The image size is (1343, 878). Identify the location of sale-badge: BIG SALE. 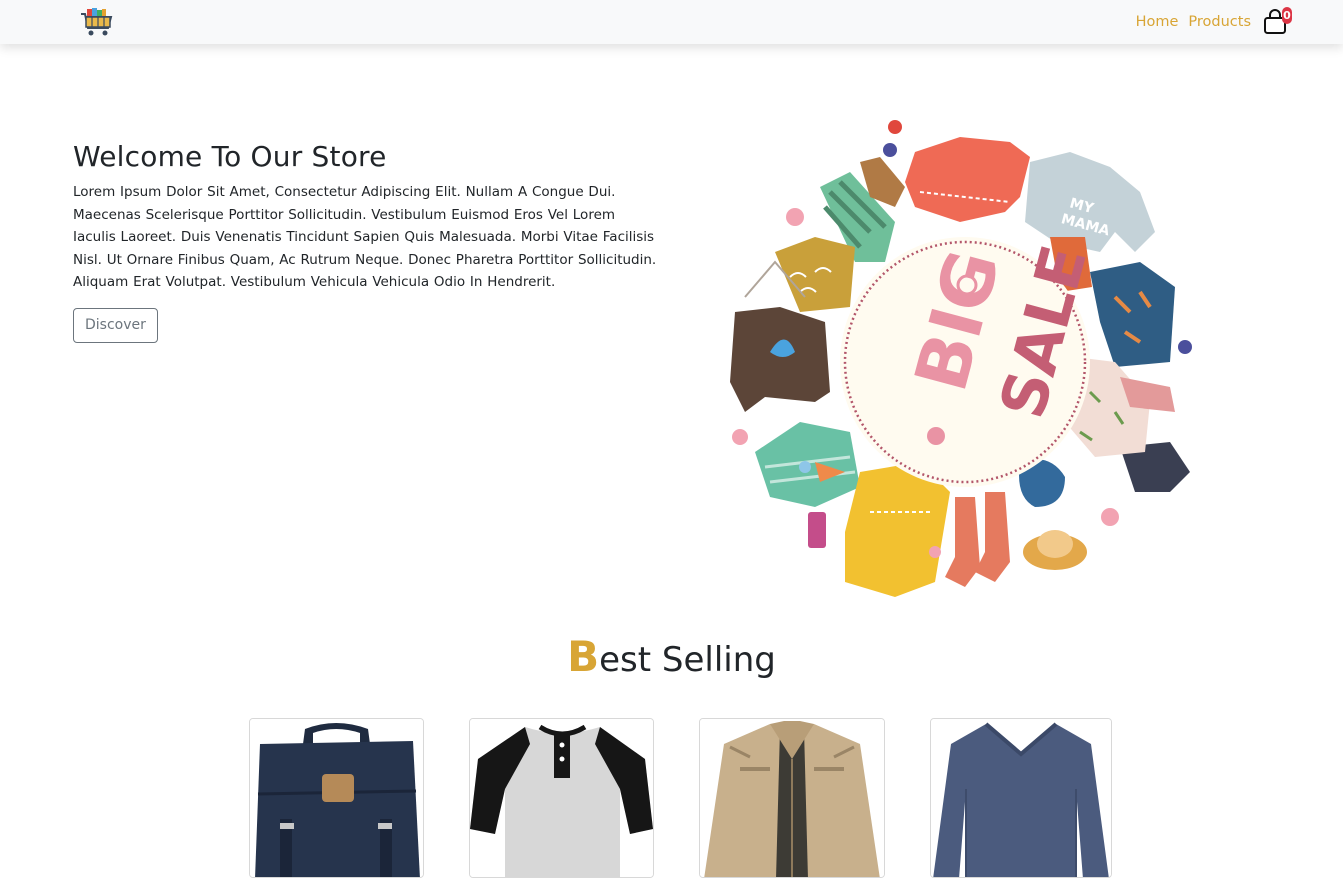
(970, 362).